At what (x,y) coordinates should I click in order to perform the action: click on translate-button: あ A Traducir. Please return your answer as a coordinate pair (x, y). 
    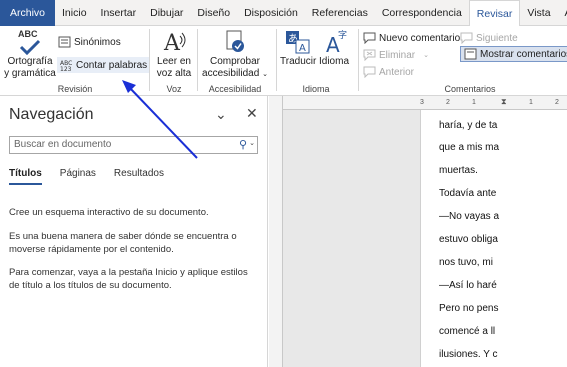
    Looking at the image, I should click on (298, 48).